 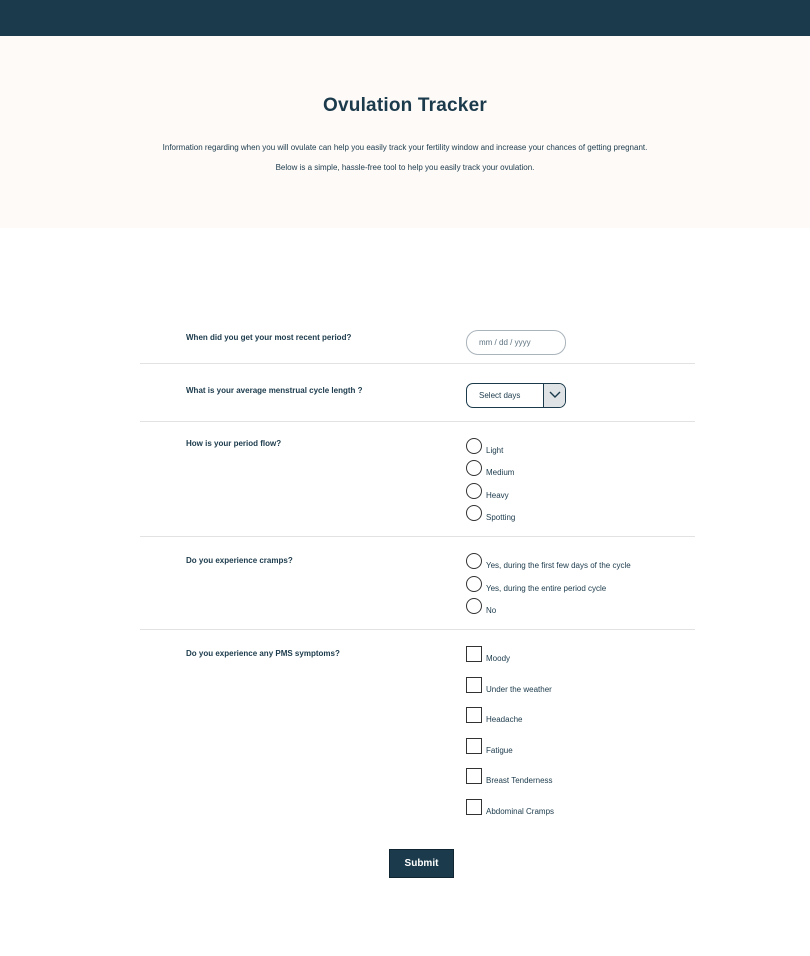 What do you see at coordinates (405, 105) in the screenshot?
I see `page-title: Ovulation Tracker` at bounding box center [405, 105].